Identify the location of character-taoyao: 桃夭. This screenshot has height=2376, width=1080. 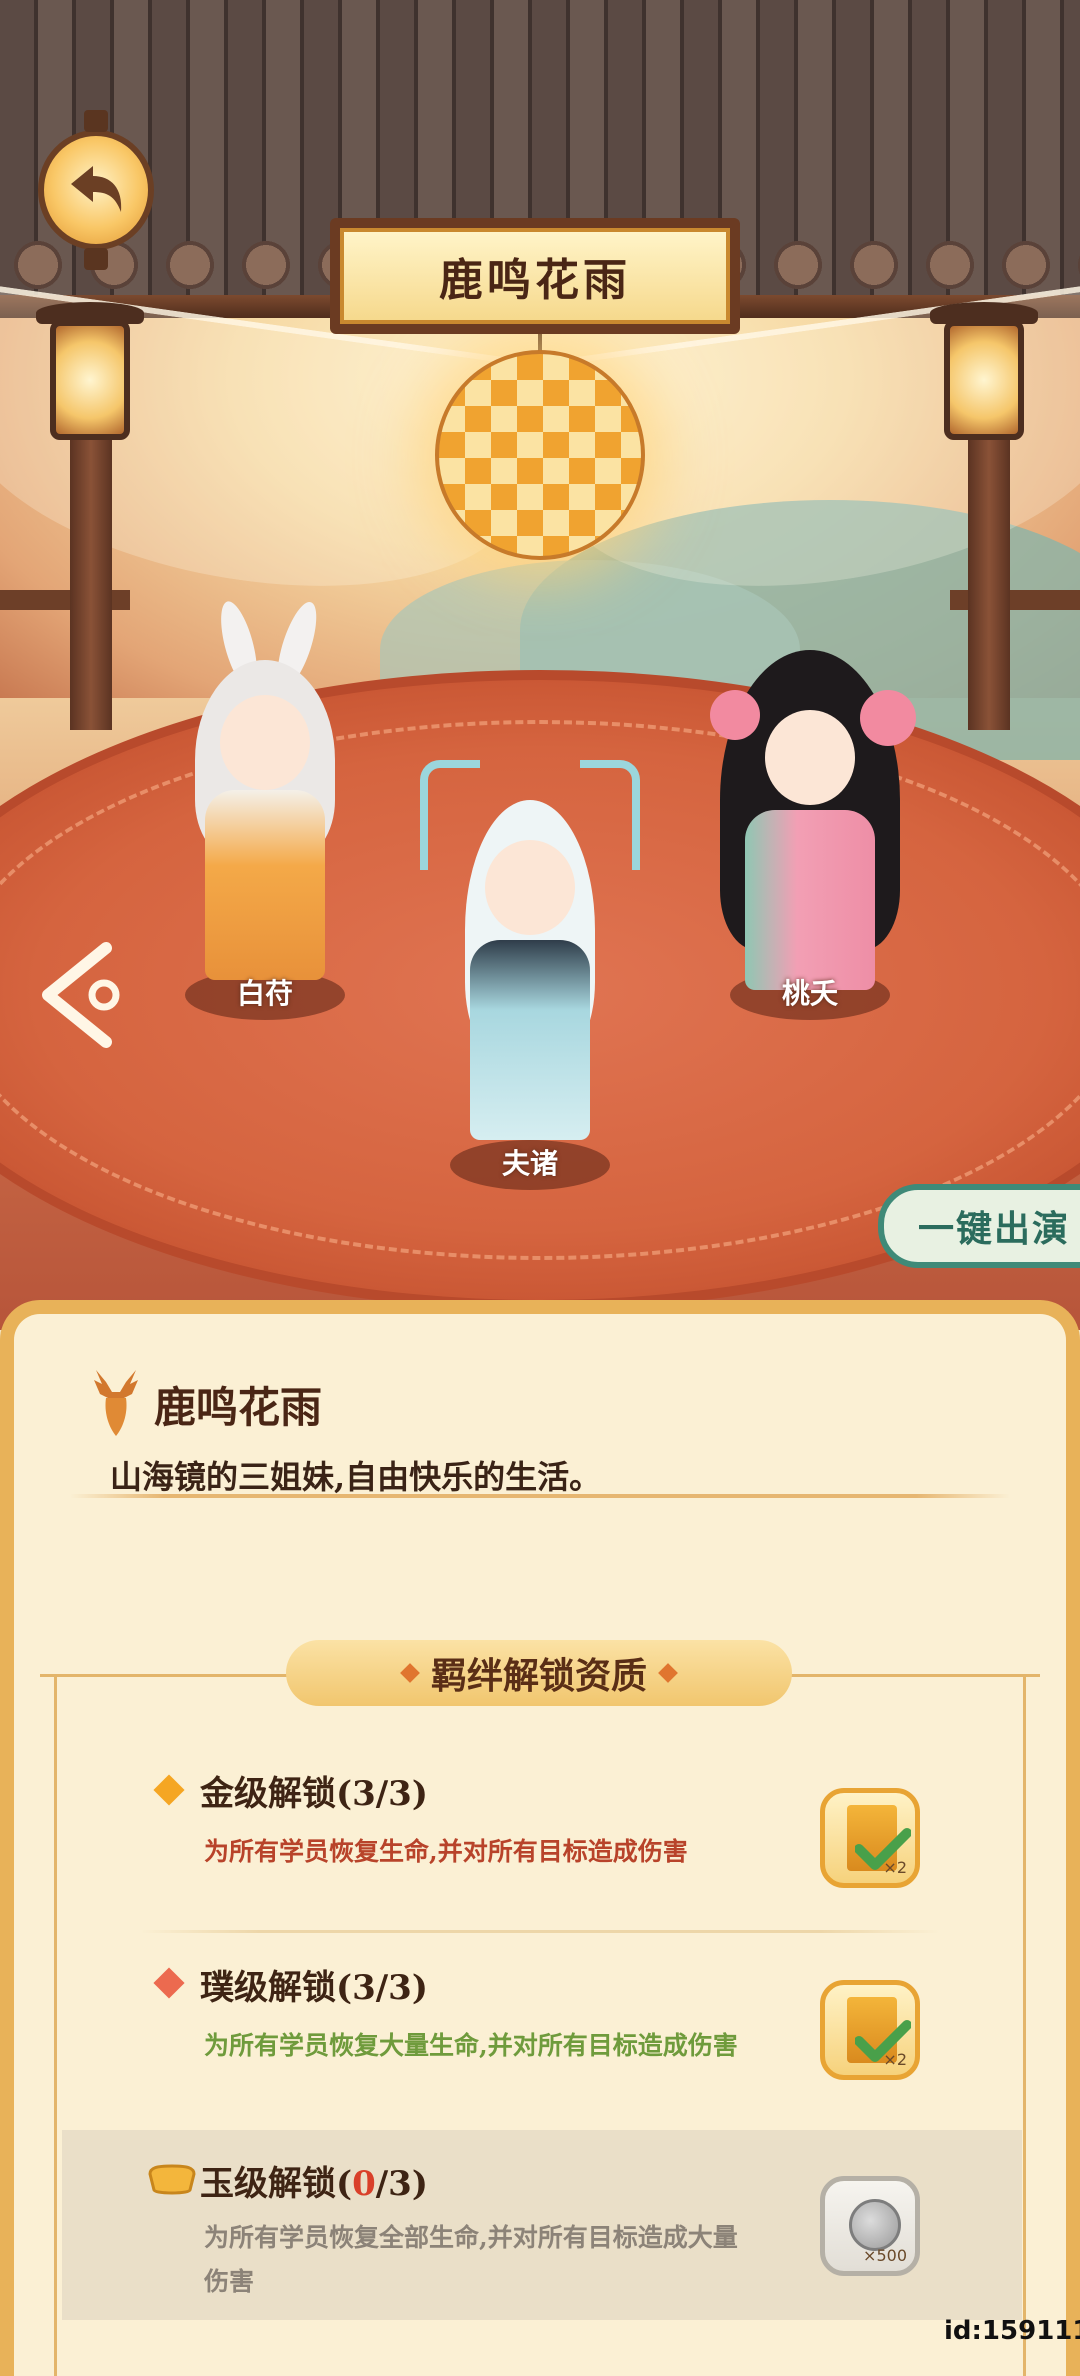
(810, 835).